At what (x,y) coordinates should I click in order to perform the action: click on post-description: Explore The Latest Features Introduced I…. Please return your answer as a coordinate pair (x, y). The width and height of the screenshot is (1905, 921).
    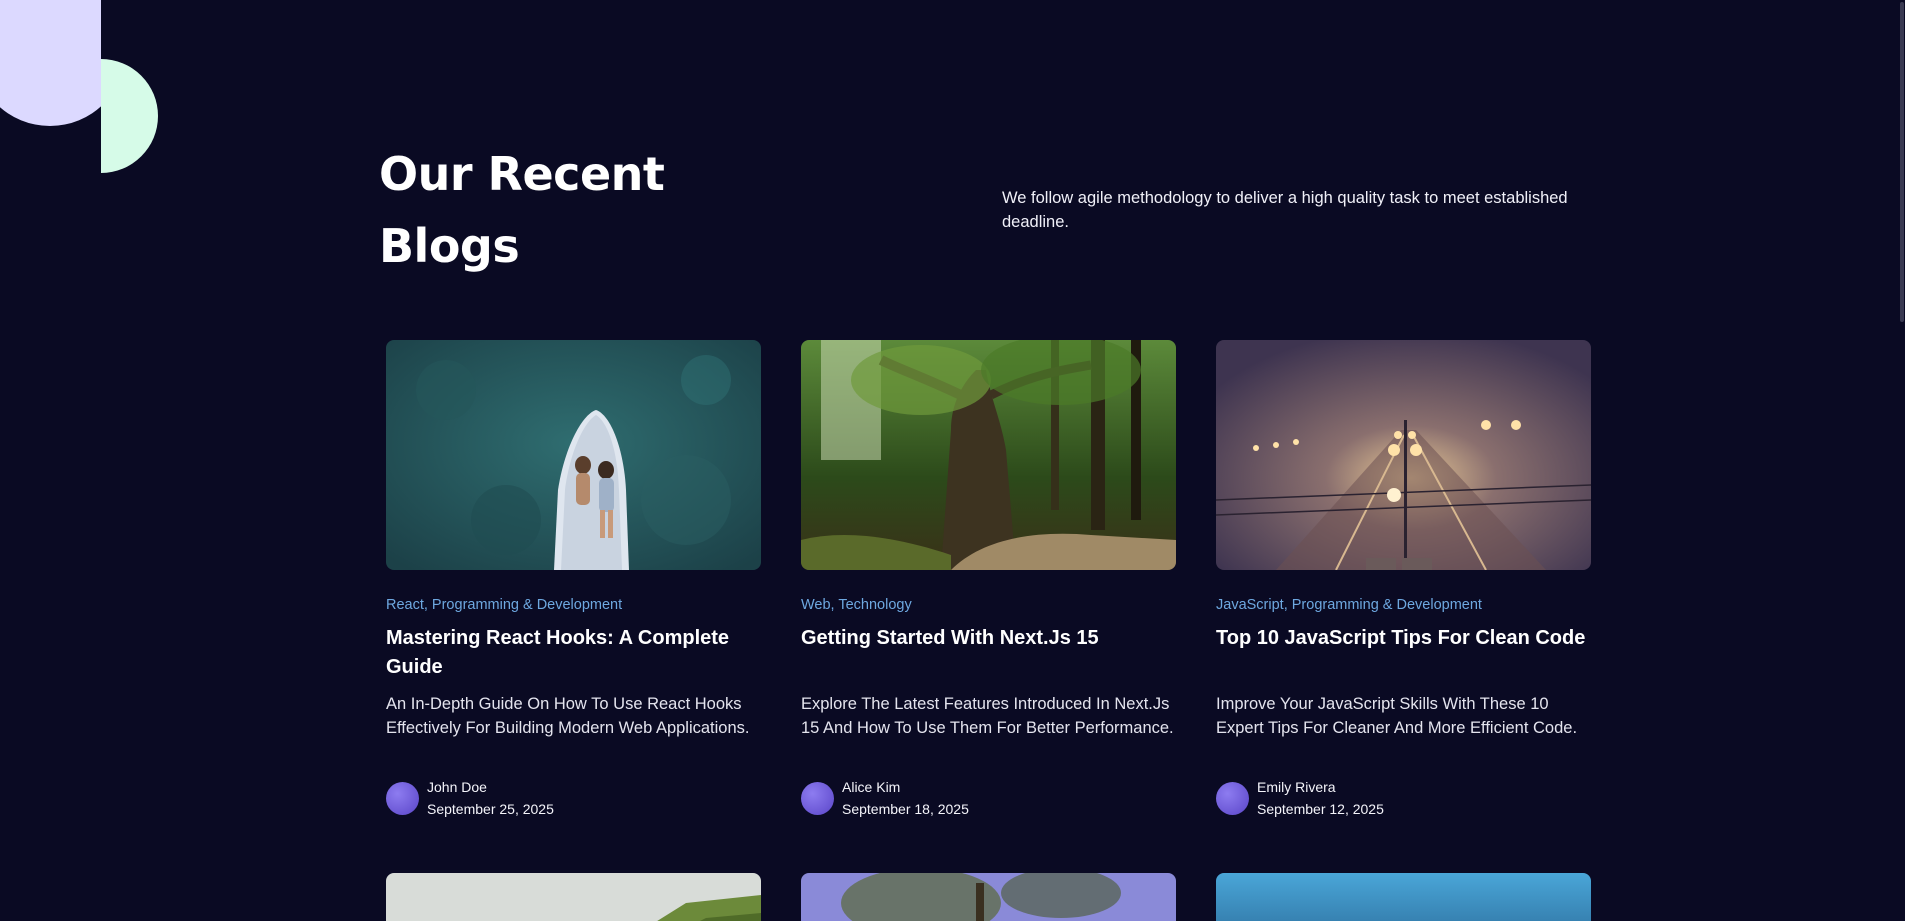
    Looking at the image, I should click on (987, 716).